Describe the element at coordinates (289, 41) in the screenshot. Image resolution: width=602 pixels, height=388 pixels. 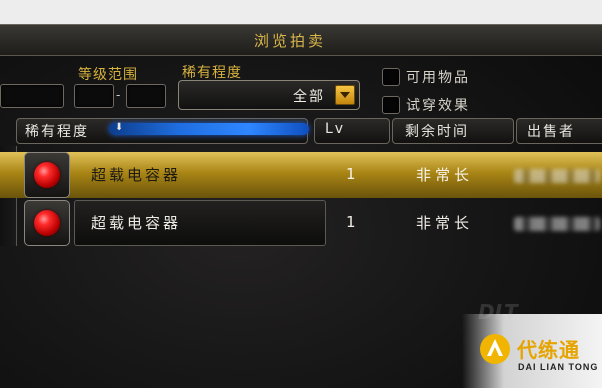
I see `window-title: 浏览拍卖` at that location.